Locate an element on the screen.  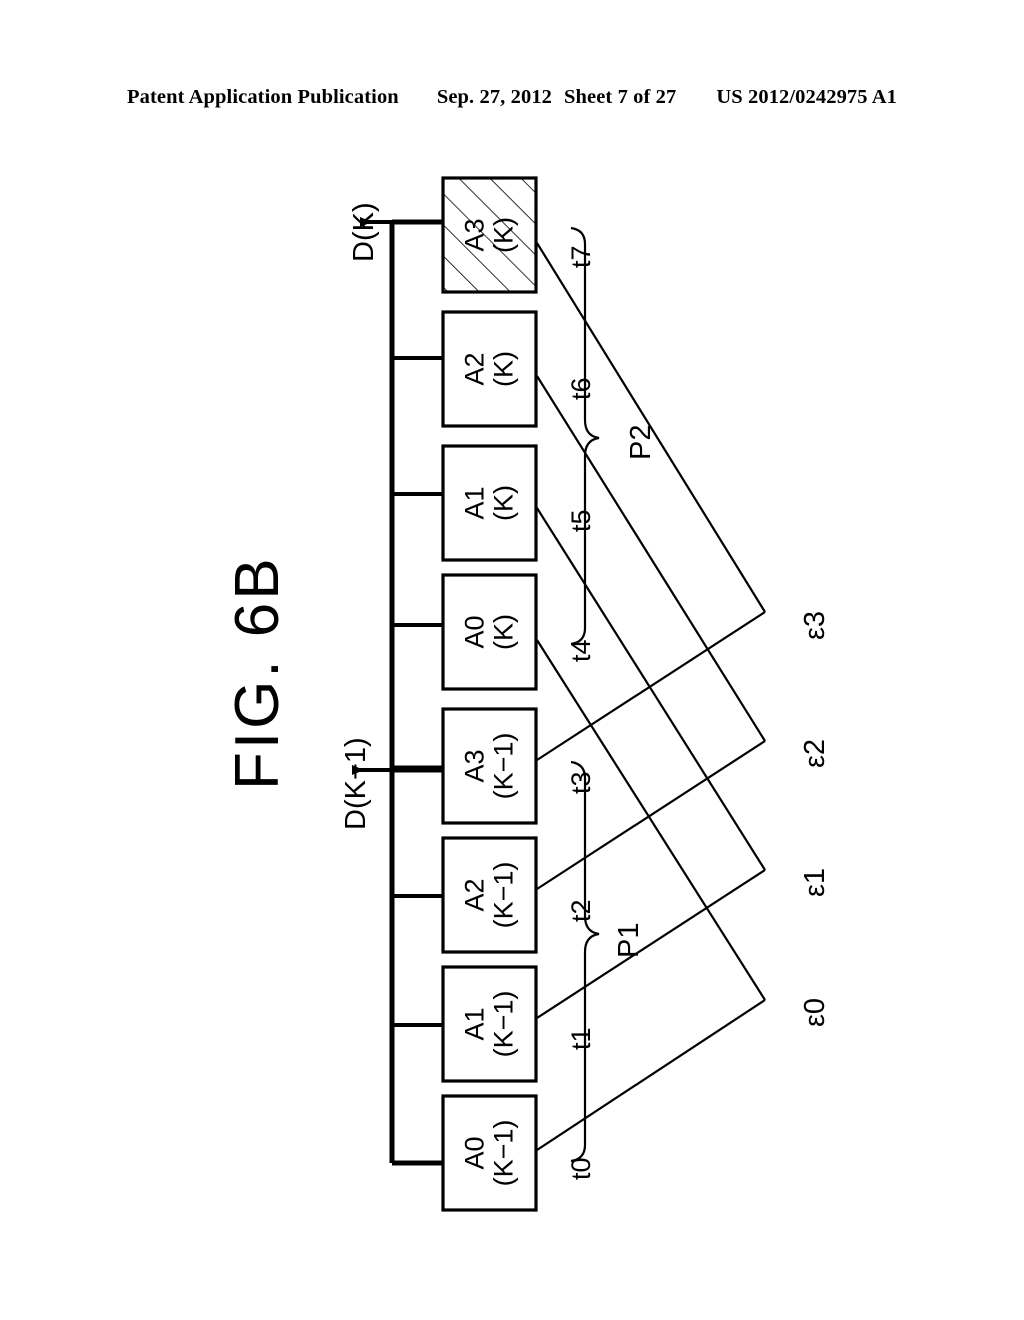
line-t4-eps0 is located at coordinates (651, 820).